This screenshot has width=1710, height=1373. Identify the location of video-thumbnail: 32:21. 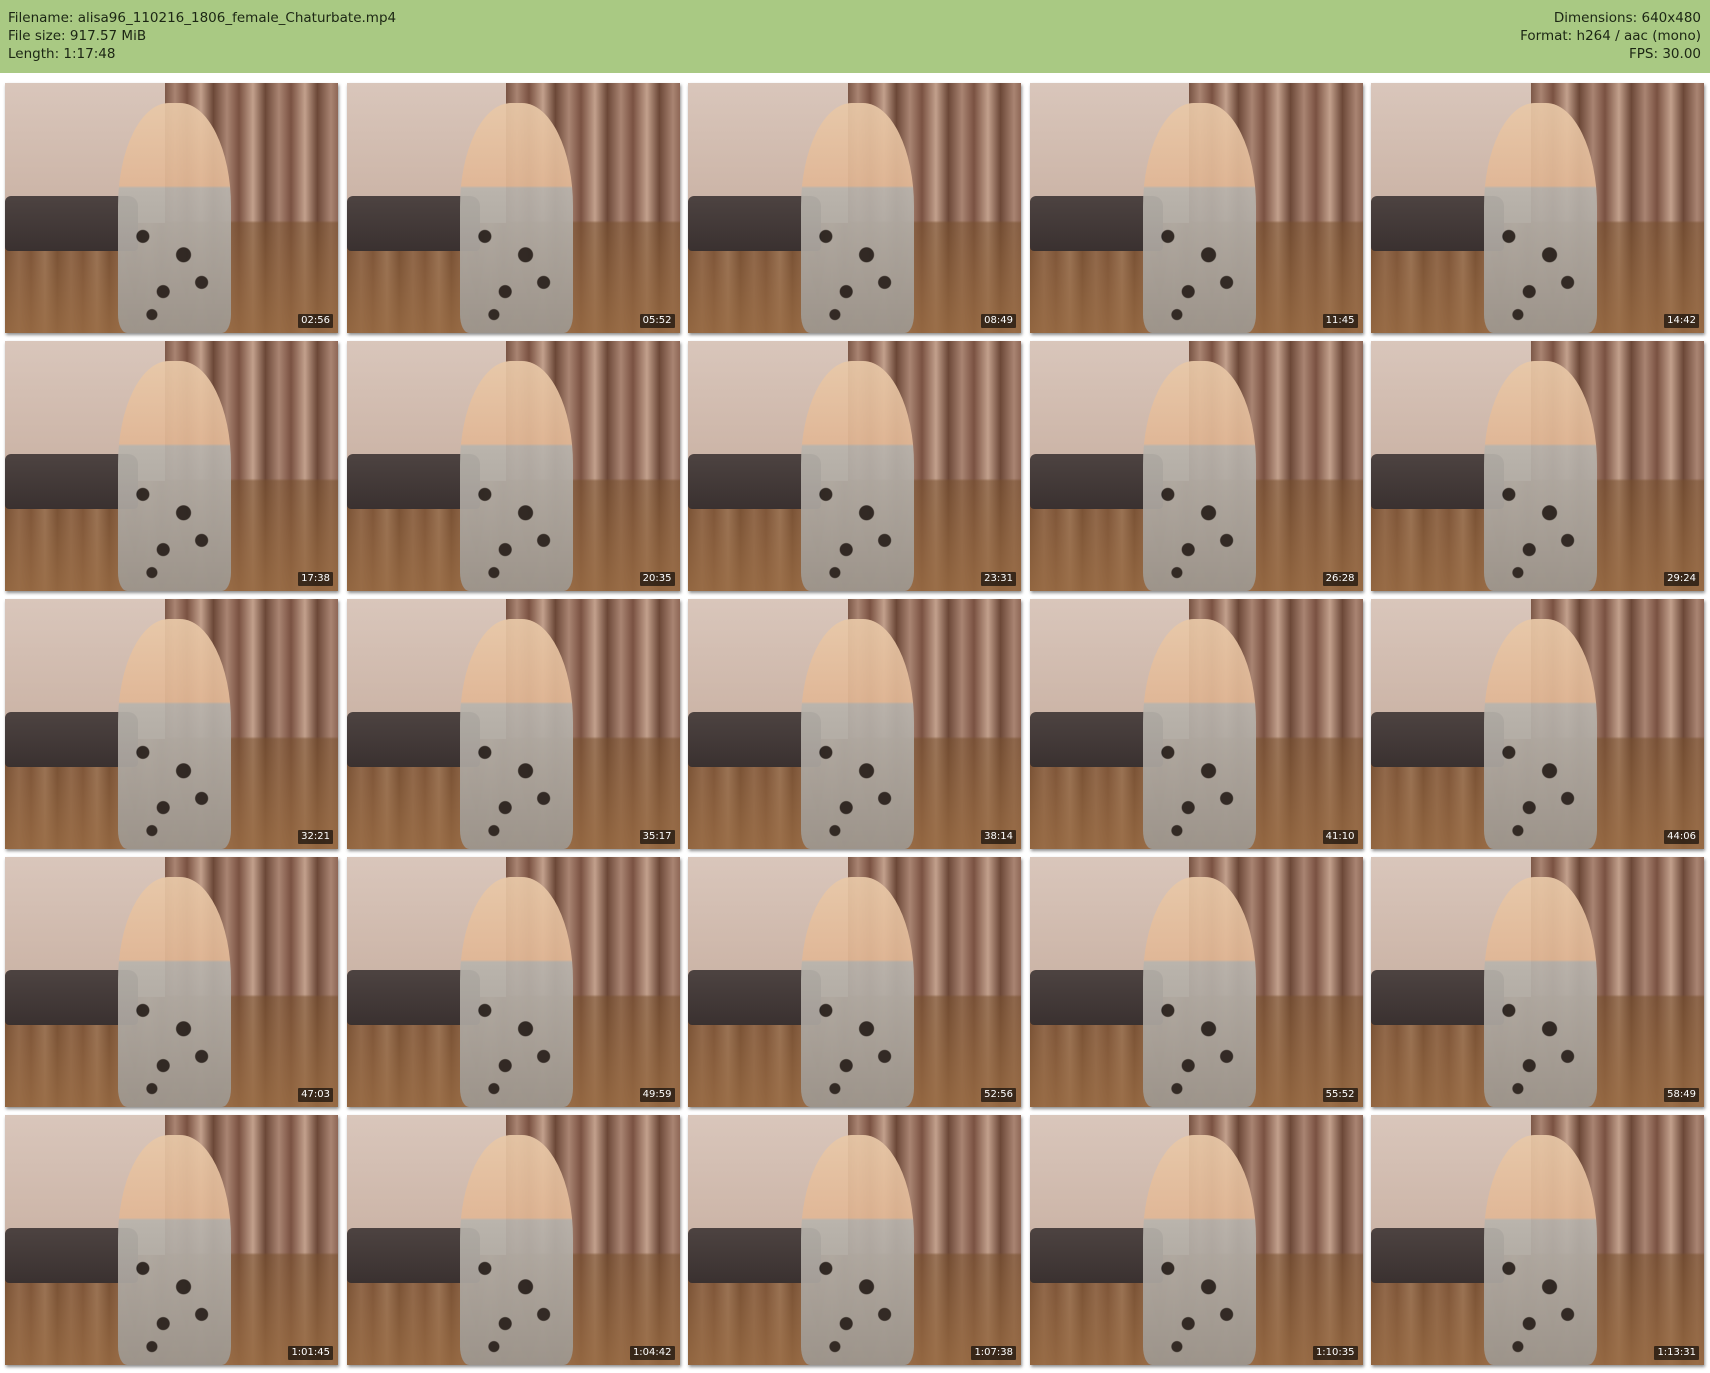
(171, 724).